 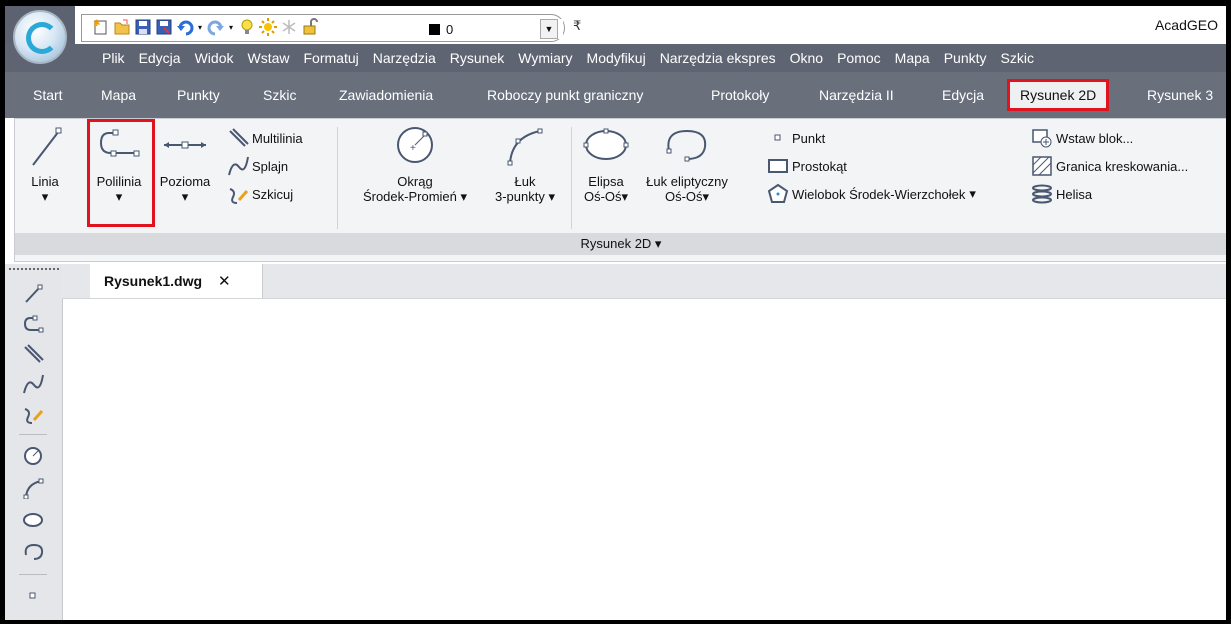 What do you see at coordinates (257, 166) in the screenshot?
I see `splajn-button: Splajn` at bounding box center [257, 166].